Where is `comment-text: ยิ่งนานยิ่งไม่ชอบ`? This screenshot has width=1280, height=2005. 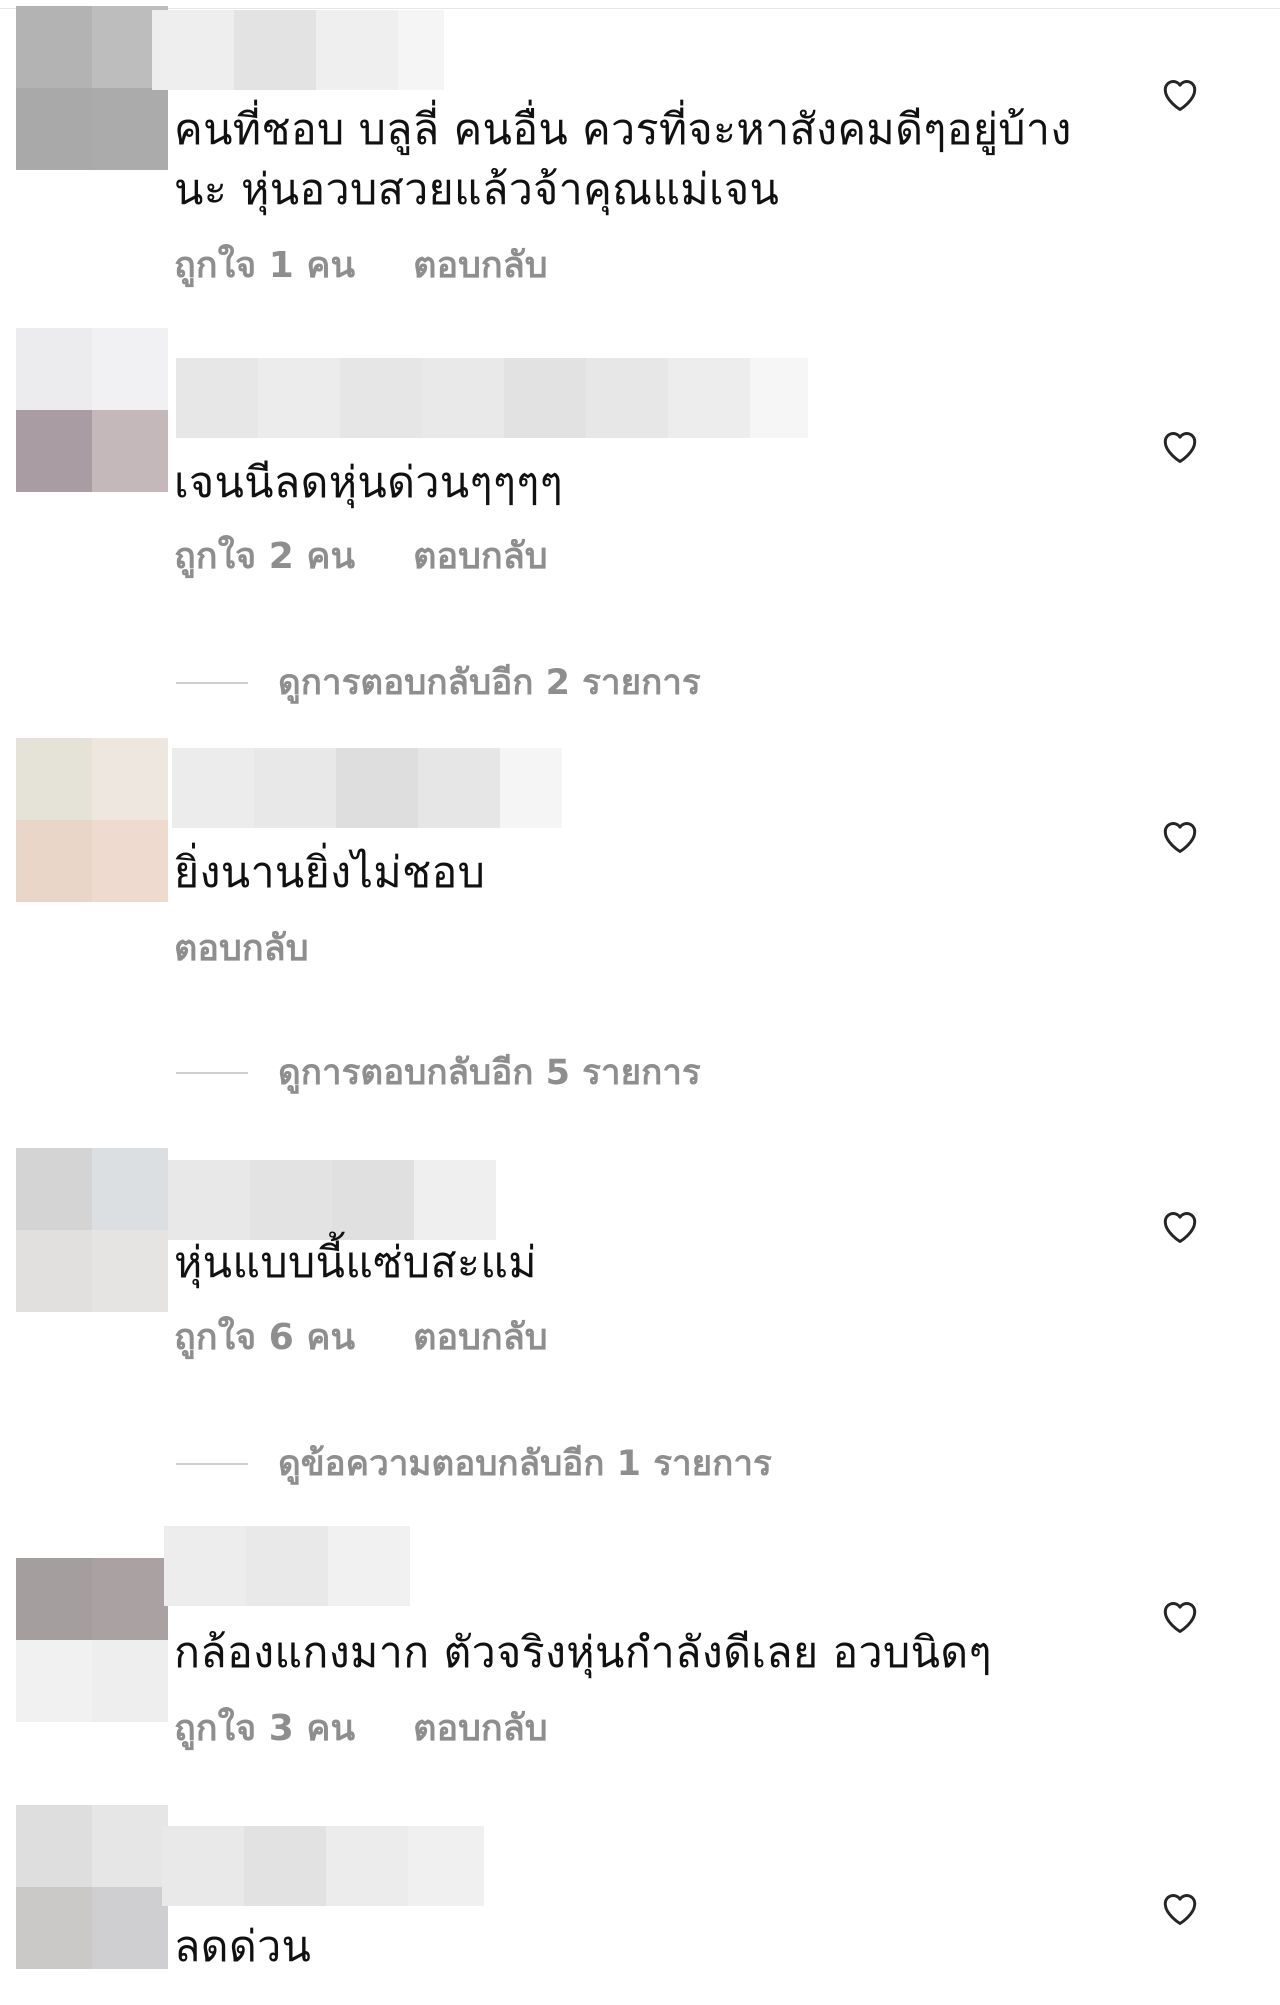
comment-text: ยิ่งนานยิ่งไม่ชอบ is located at coordinates (330, 873).